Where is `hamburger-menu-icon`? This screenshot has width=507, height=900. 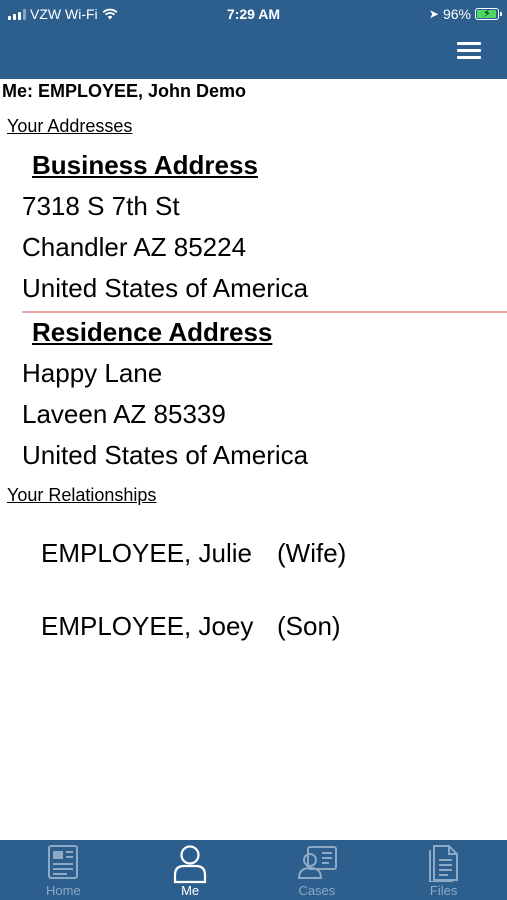 hamburger-menu-icon is located at coordinates (469, 51).